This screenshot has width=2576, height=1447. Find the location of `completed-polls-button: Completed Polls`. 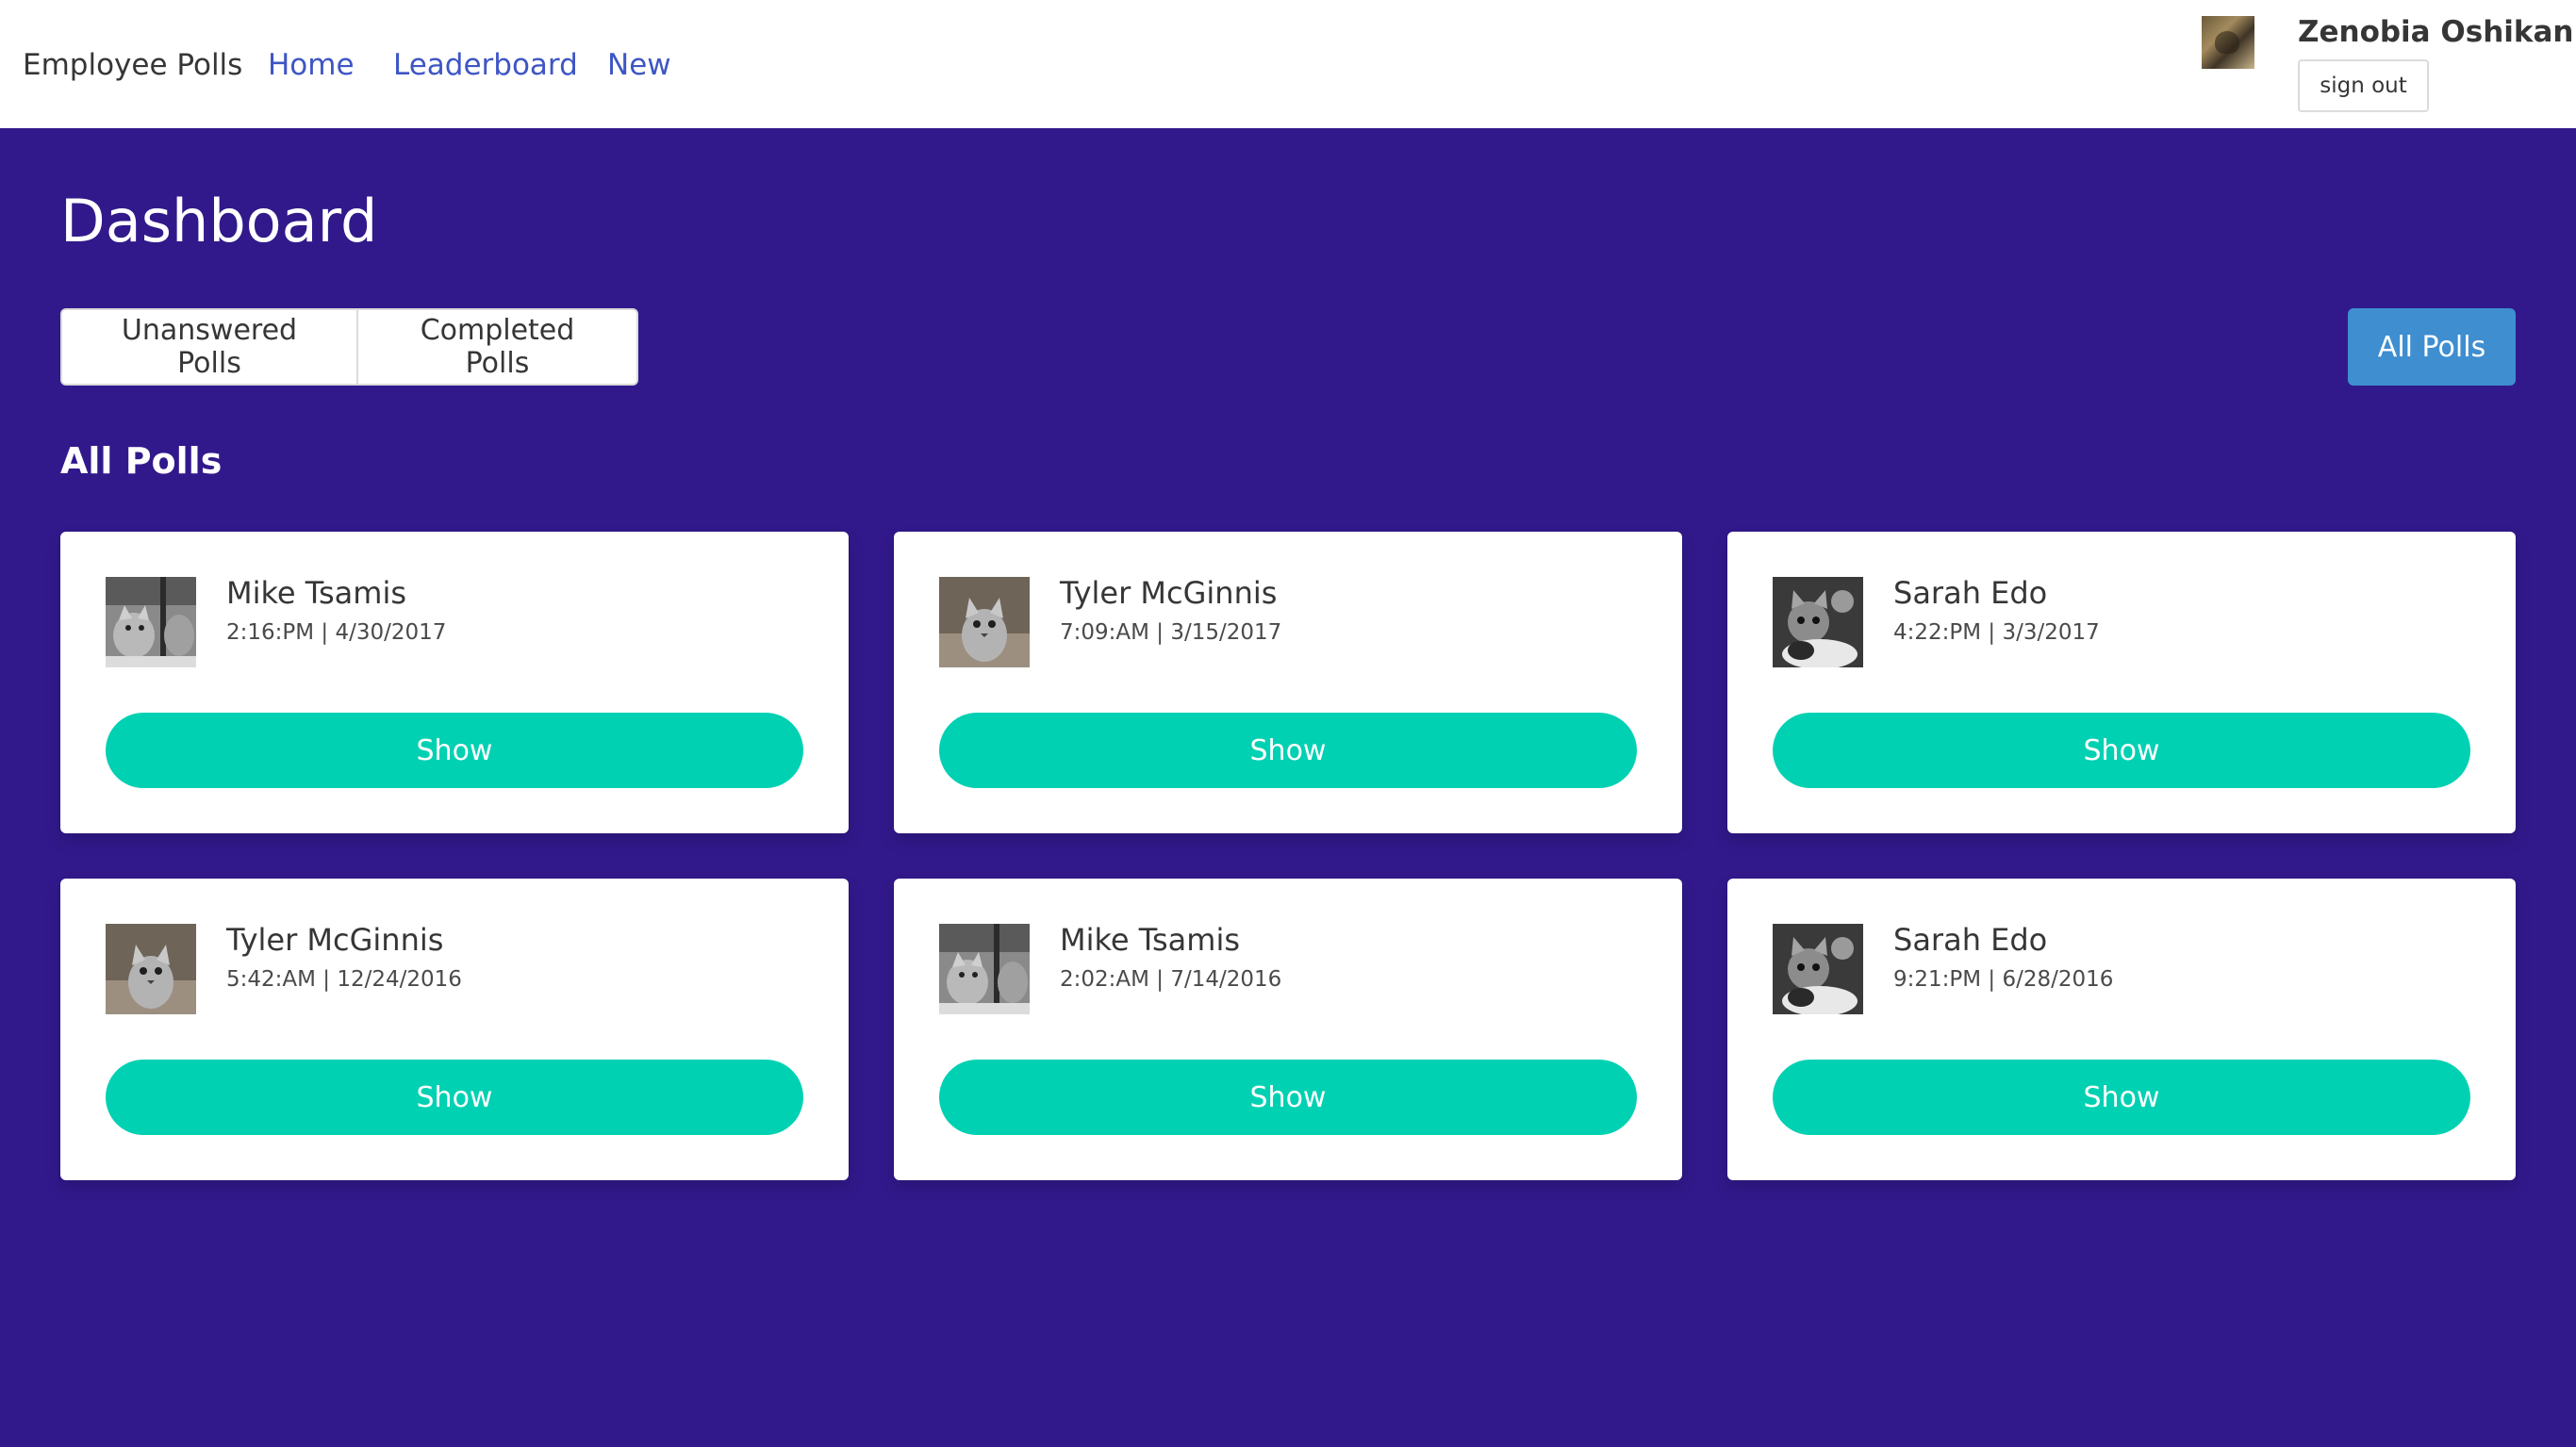

completed-polls-button: Completed Polls is located at coordinates (497, 347).